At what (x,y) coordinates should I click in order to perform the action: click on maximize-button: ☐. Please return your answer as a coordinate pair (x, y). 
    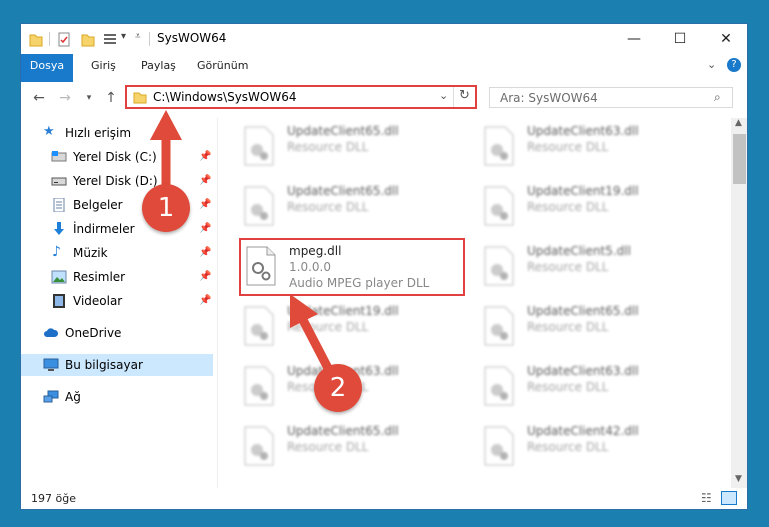
    Looking at the image, I should click on (680, 39).